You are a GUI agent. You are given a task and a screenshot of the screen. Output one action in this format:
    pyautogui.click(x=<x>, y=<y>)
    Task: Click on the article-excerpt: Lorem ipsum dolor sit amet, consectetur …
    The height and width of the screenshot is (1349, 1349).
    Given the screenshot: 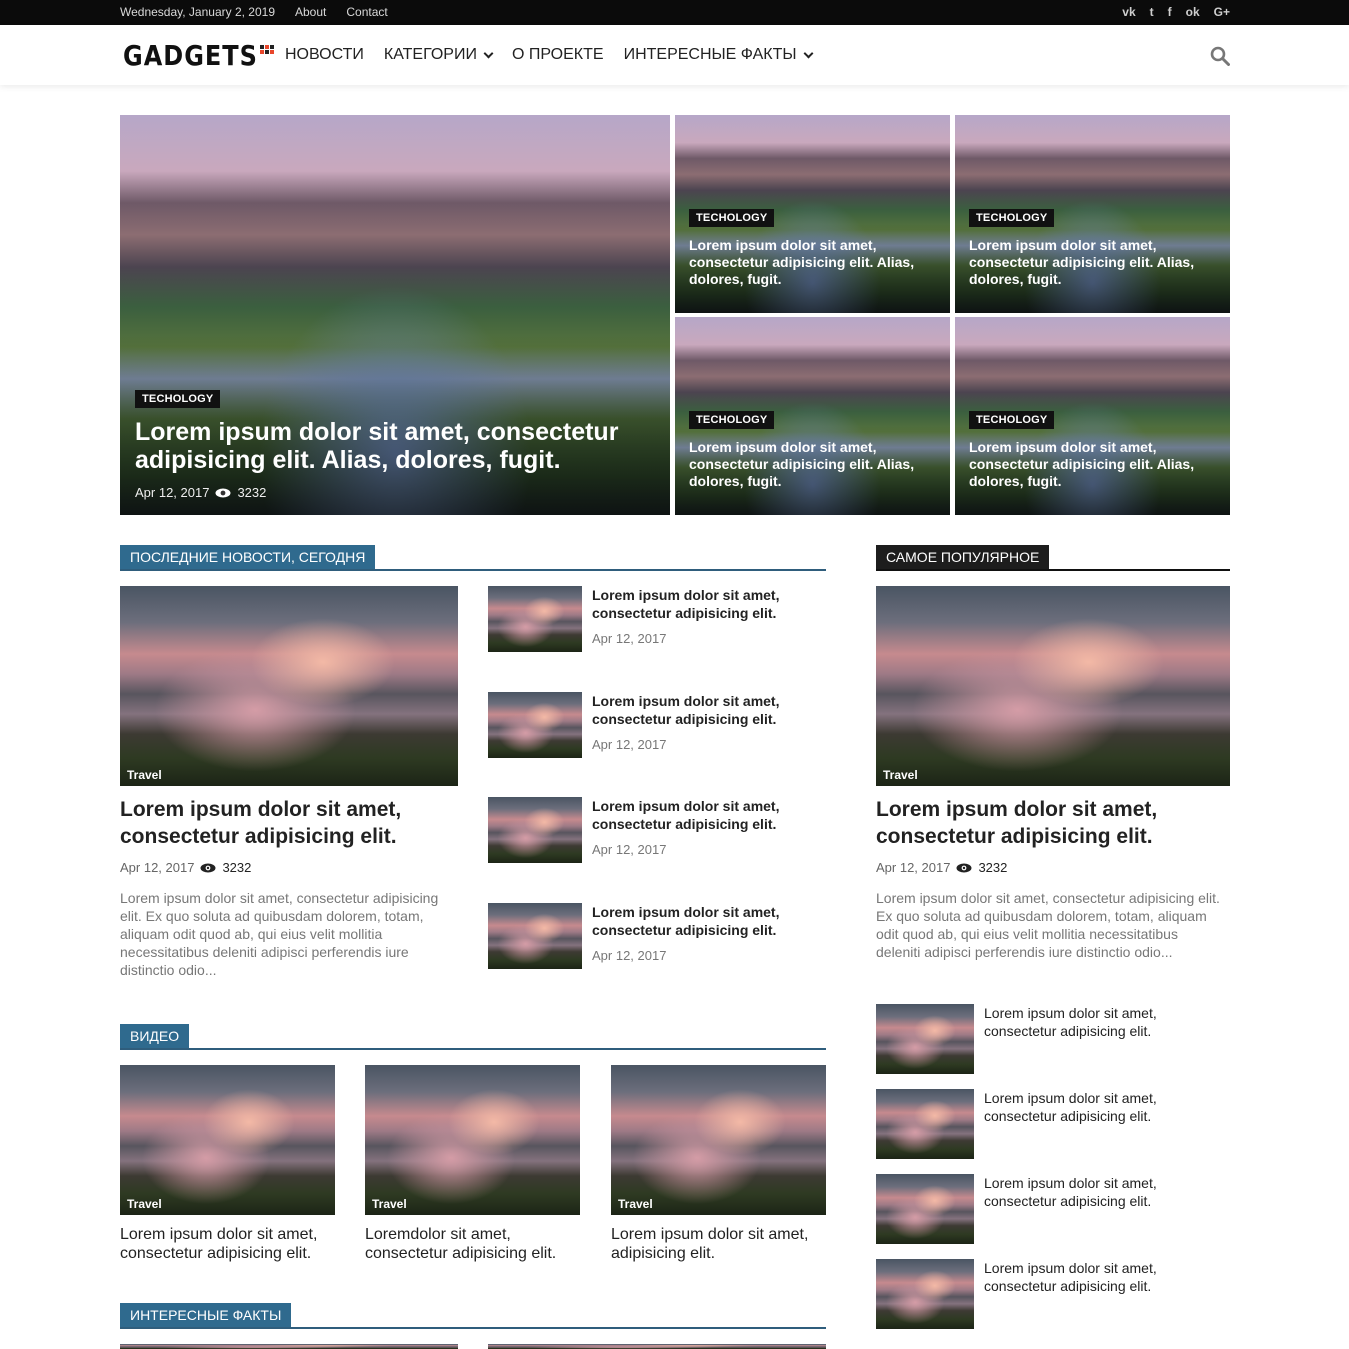 What is the action you would take?
    pyautogui.click(x=1048, y=925)
    